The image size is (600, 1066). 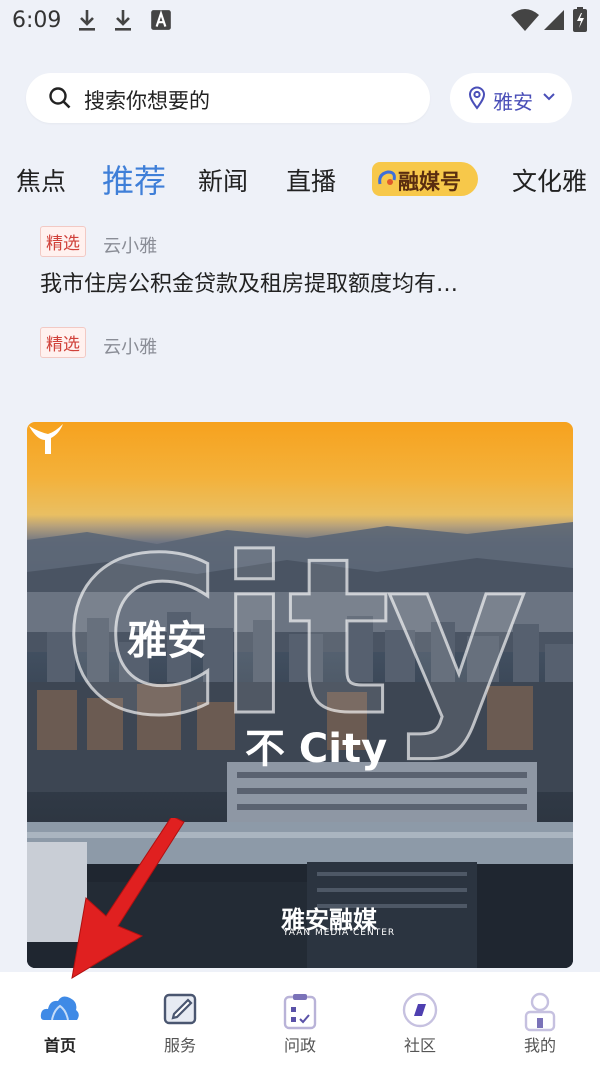 I want to click on nav-inquiry-label: 问政, so click(x=299, y=1045).